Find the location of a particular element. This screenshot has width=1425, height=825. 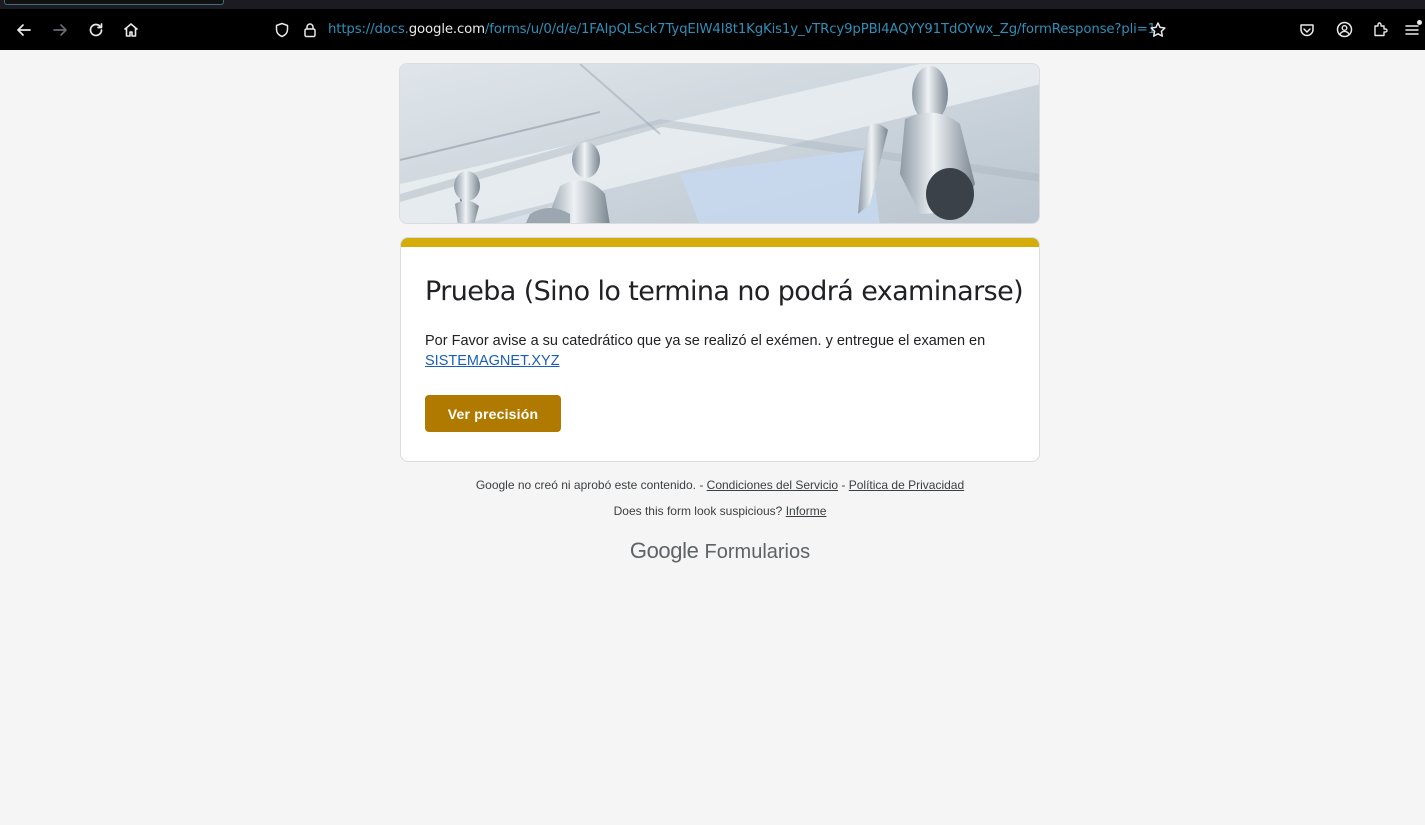

suspicious-text: Does this form look suspicious? is located at coordinates (698, 511).